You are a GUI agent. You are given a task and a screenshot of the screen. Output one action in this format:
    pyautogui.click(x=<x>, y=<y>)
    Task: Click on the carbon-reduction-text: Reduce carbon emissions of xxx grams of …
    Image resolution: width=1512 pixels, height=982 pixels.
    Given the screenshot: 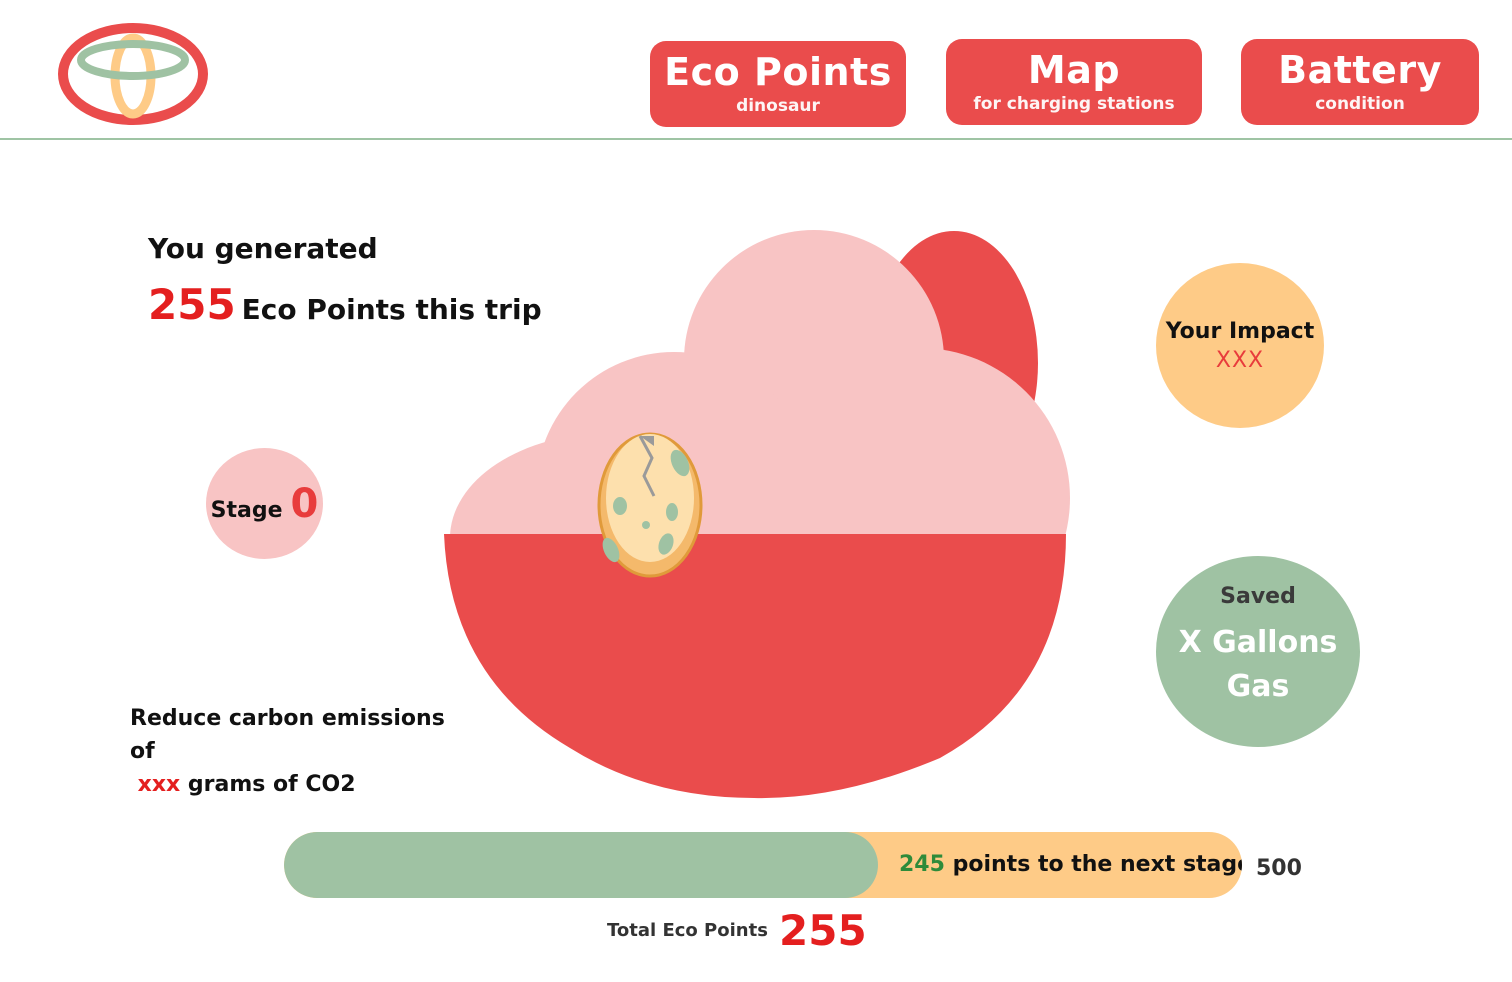 What is the action you would take?
    pyautogui.click(x=300, y=751)
    